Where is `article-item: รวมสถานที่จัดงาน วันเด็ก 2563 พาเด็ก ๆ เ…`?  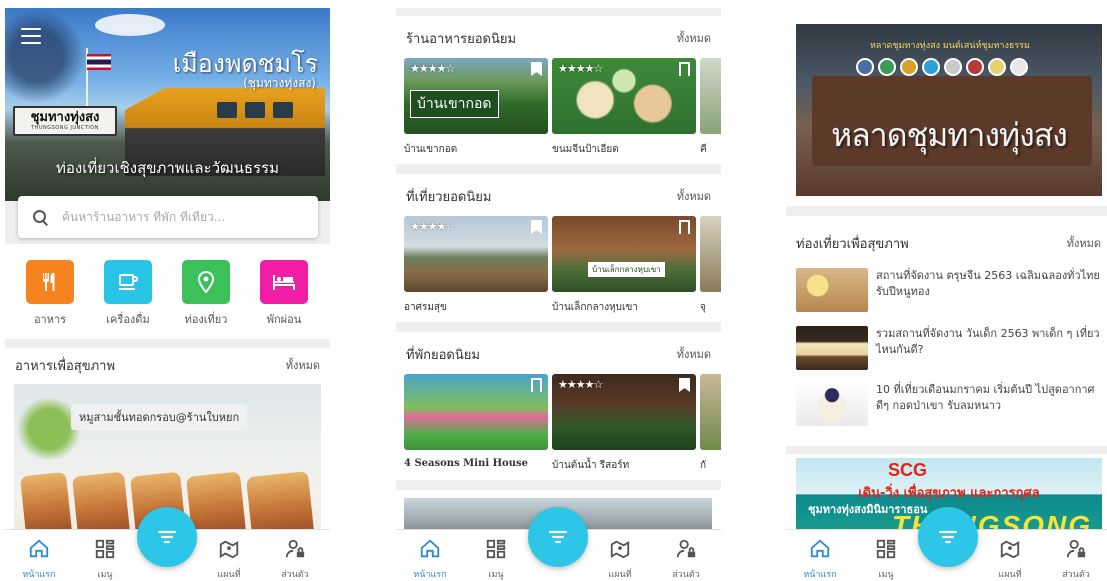
article-item: รวมสถานที่จัดงาน วันเด็ก 2563 พาเด็ก ๆ เ… is located at coordinates (949, 350).